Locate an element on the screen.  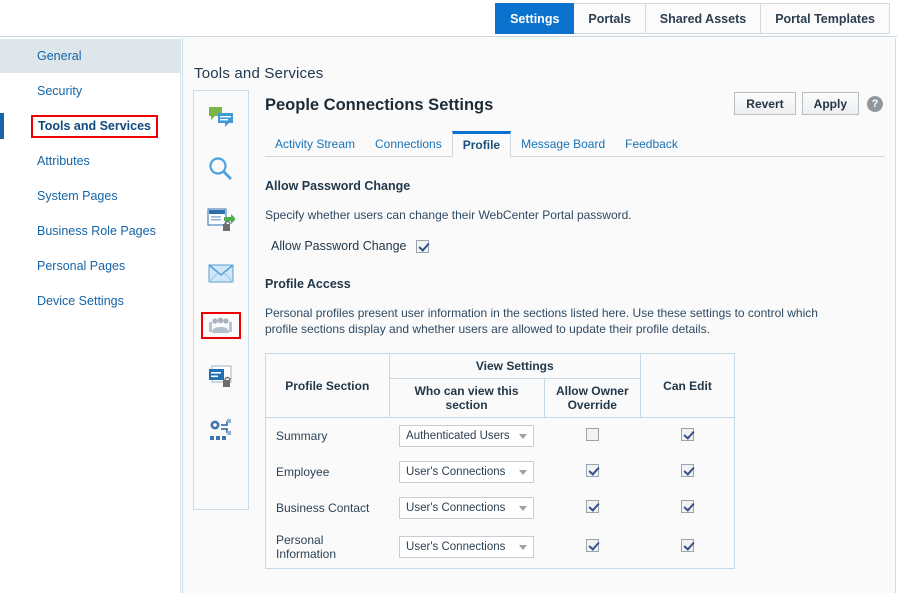
notes-icon is located at coordinates (221, 377).